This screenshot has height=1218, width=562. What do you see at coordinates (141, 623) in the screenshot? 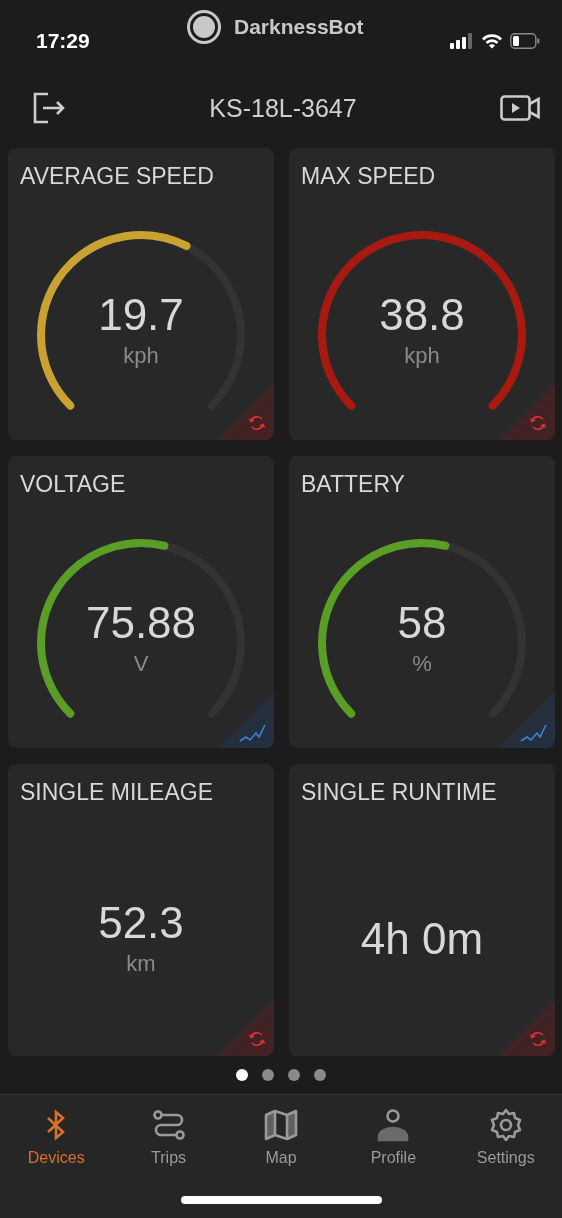
I see `stat-value: 75.88` at bounding box center [141, 623].